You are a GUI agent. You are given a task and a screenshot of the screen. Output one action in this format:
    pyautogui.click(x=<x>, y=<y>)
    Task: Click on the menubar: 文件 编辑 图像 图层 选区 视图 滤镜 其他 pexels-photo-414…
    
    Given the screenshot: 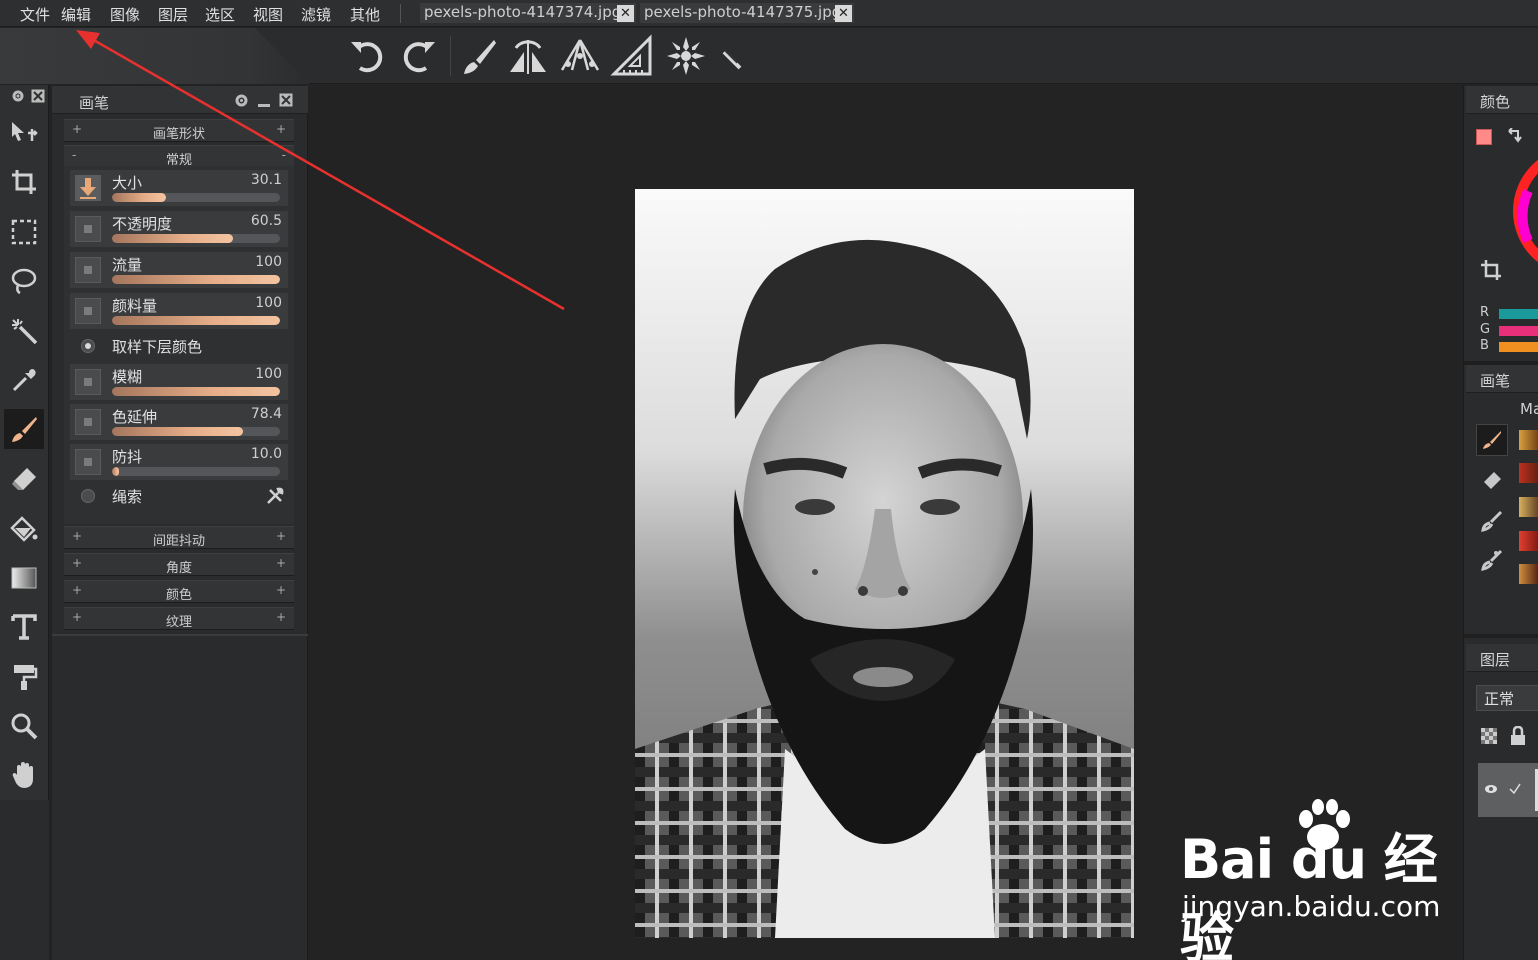 What is the action you would take?
    pyautogui.click(x=769, y=13)
    